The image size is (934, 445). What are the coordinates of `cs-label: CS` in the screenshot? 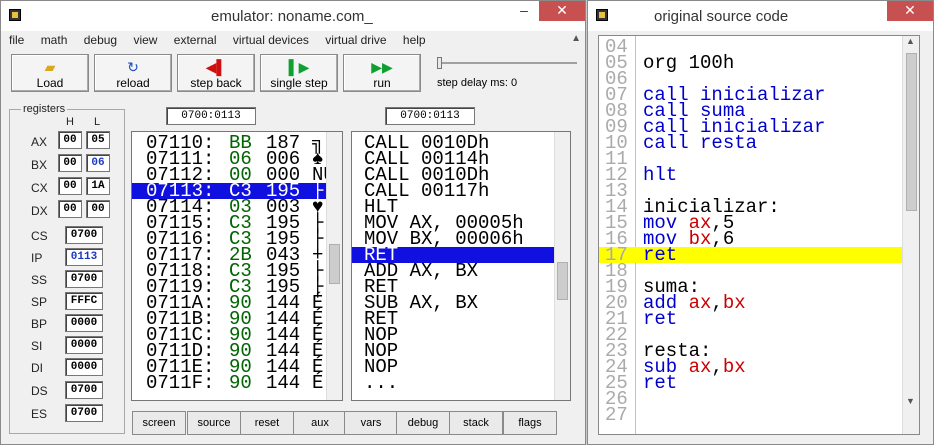 It's located at (39, 236).